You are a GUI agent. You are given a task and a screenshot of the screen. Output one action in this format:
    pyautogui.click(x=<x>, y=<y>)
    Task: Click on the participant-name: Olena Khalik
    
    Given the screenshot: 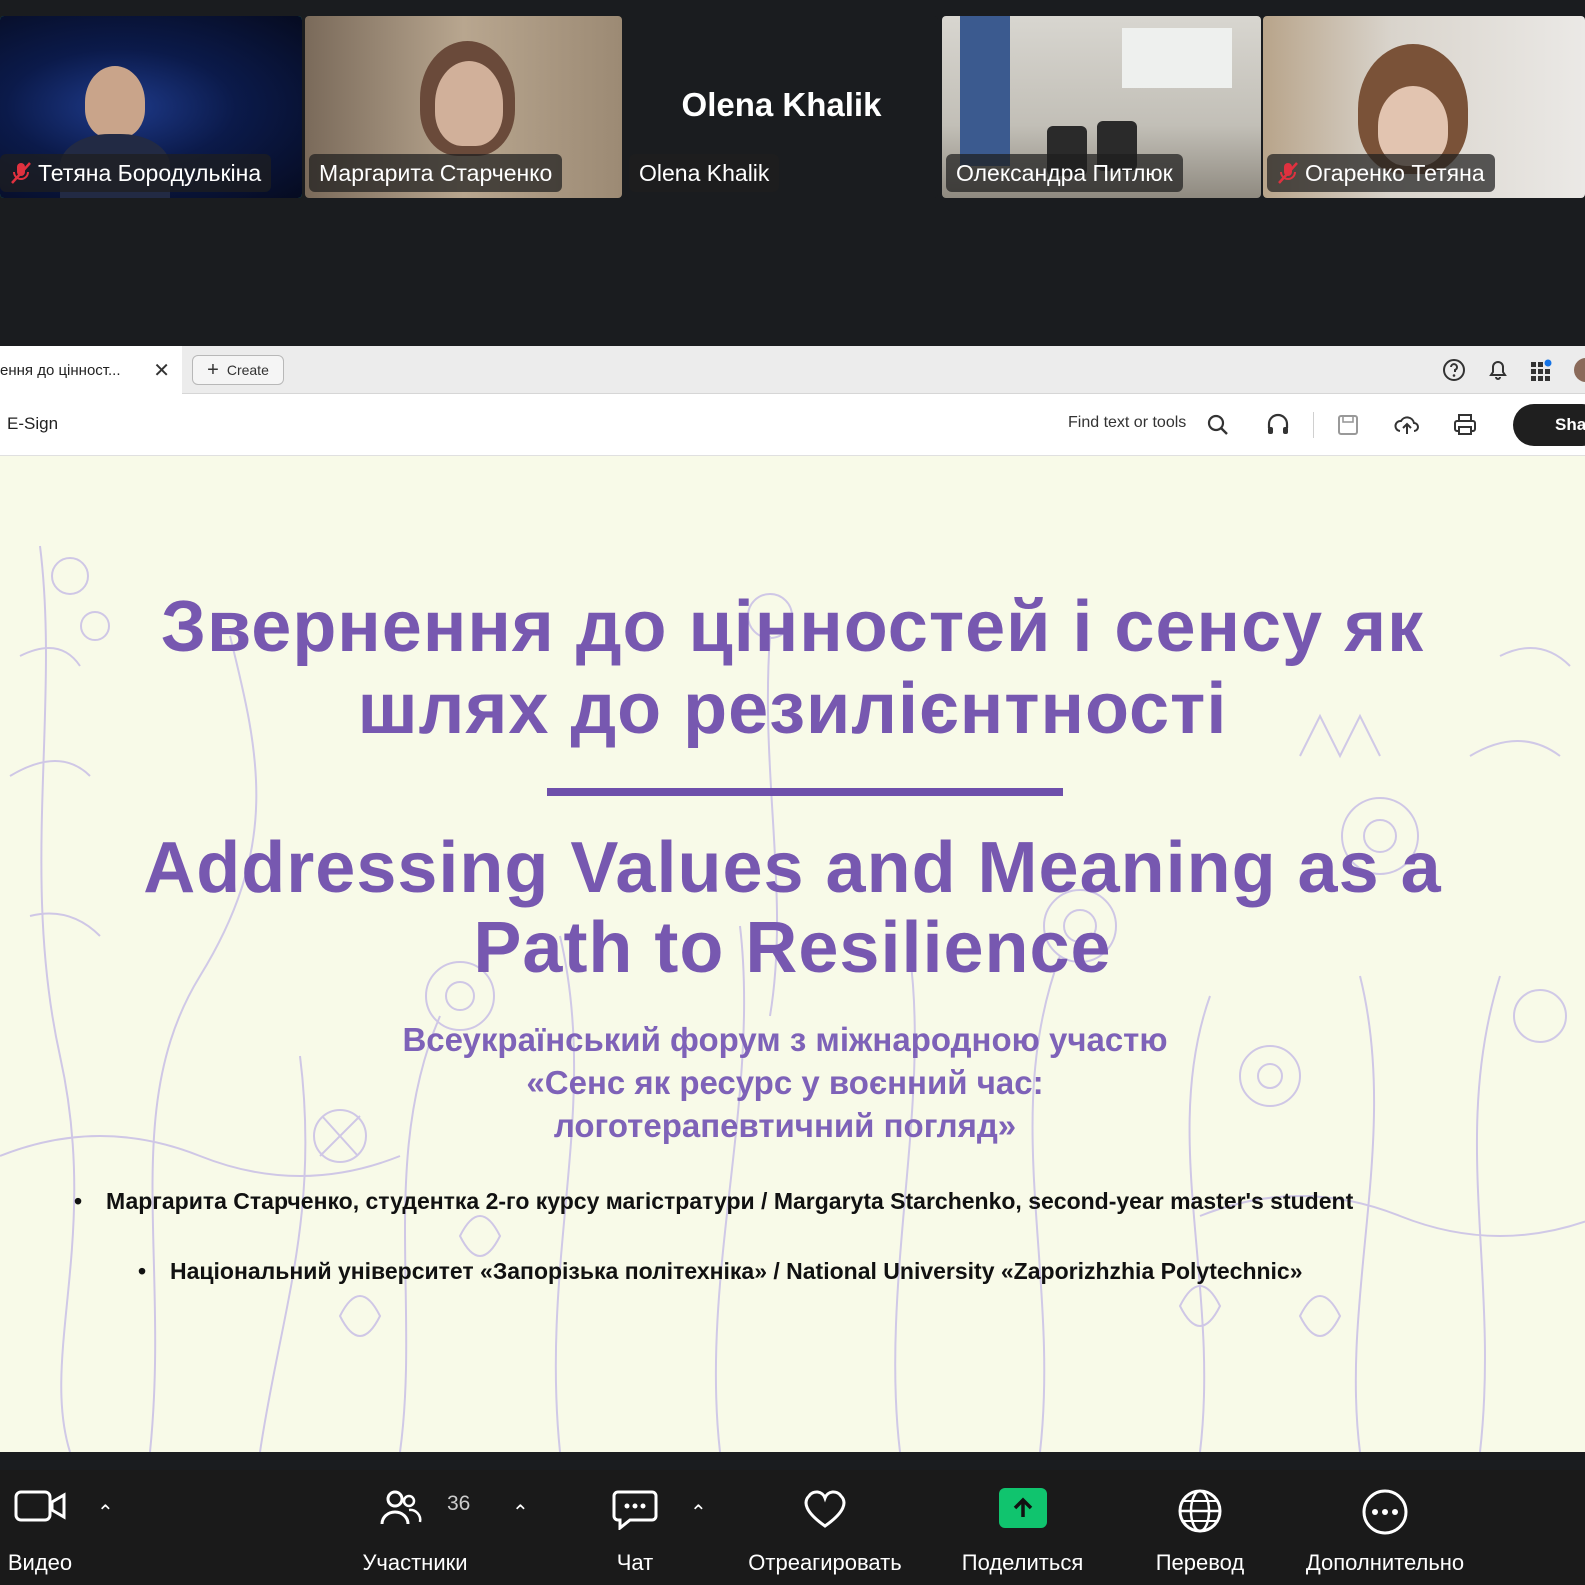 What is the action you would take?
    pyautogui.click(x=704, y=173)
    